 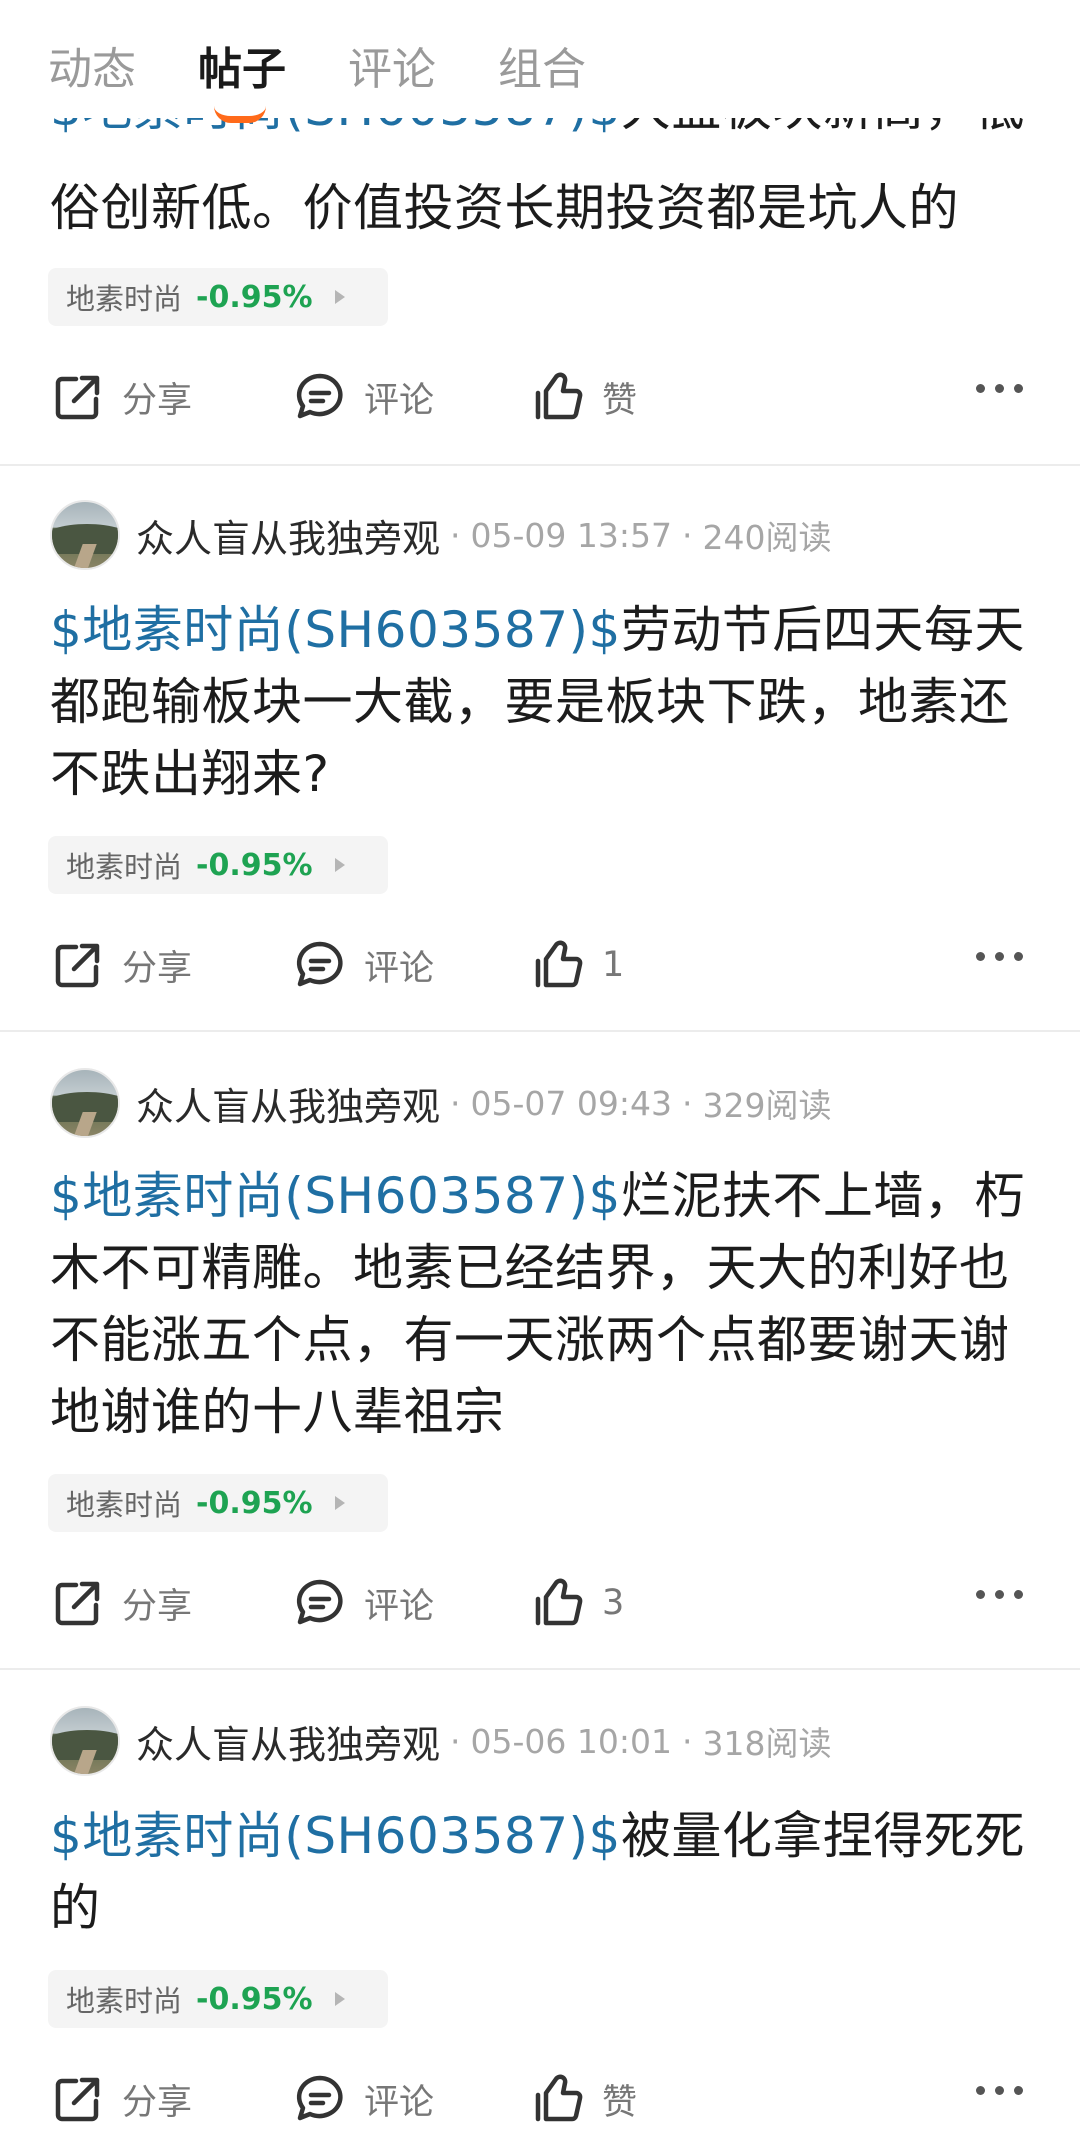 I want to click on read-count: 329阅读, so click(x=767, y=1105).